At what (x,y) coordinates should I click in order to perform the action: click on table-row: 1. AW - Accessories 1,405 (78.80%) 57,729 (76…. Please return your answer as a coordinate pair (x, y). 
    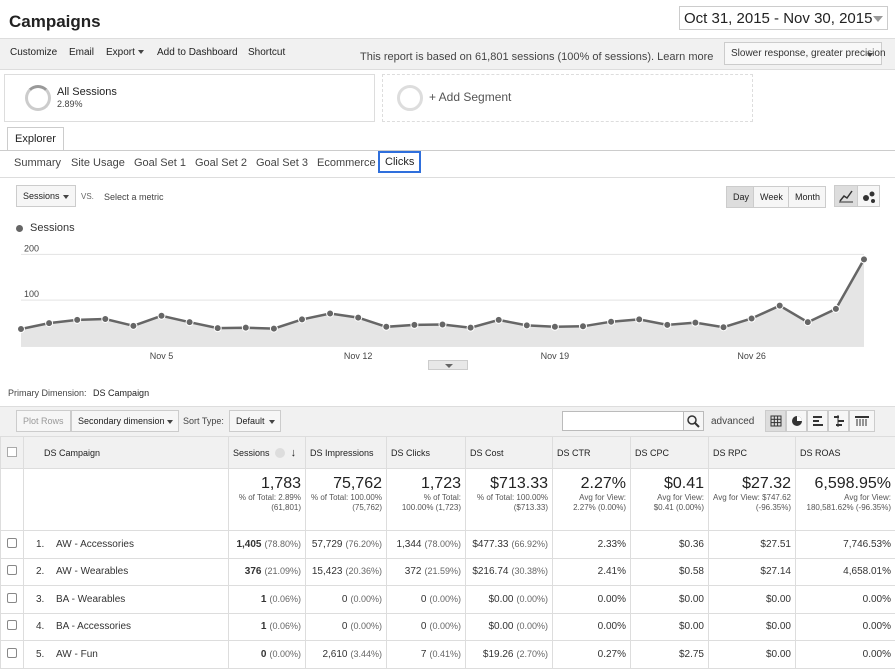
    Looking at the image, I should click on (447, 544).